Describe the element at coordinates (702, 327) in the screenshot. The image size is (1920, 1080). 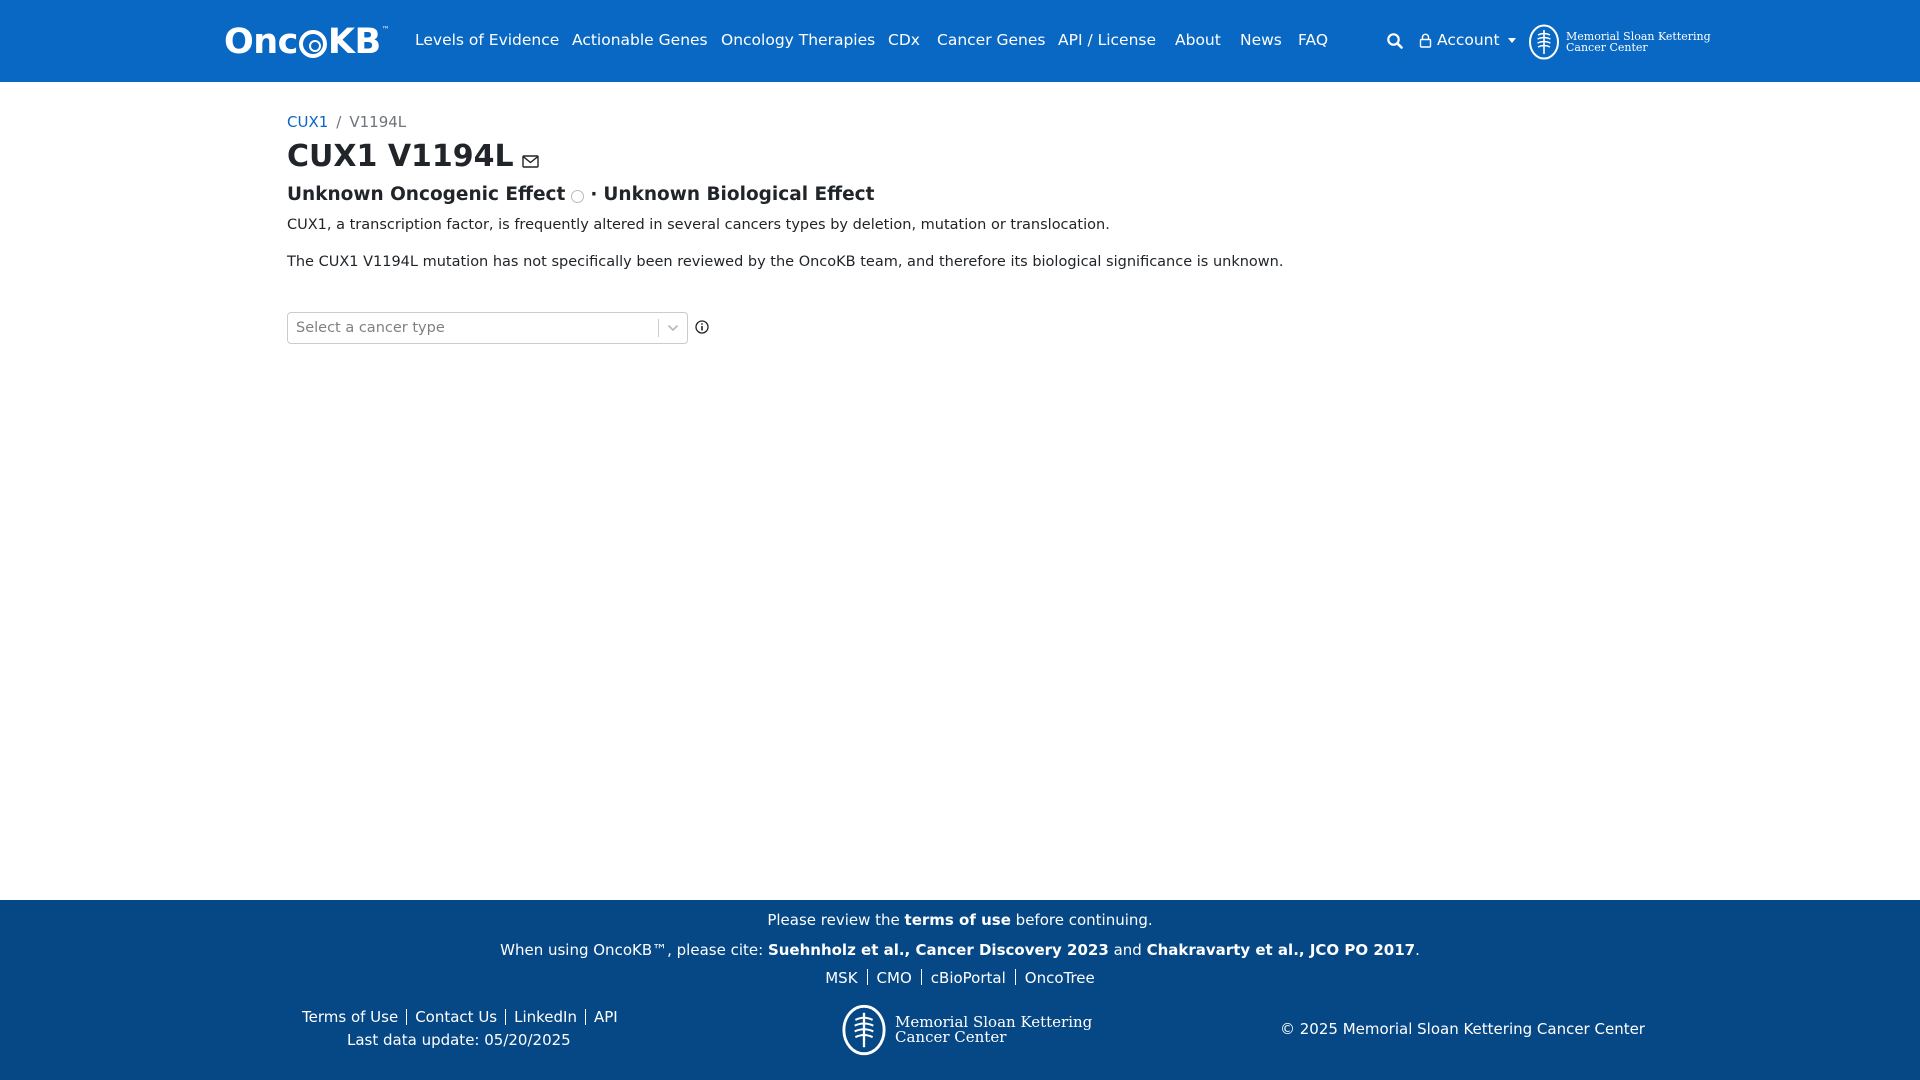
I see `info-circle-icon` at that location.